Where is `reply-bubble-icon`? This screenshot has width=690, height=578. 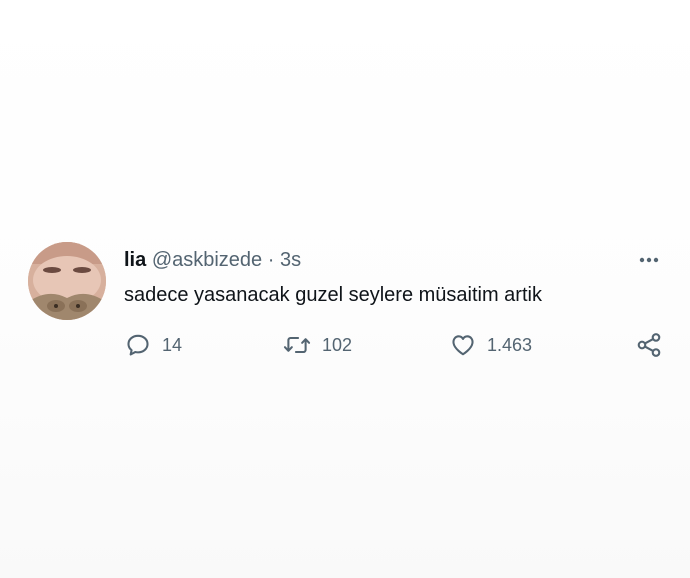
reply-bubble-icon is located at coordinates (138, 345).